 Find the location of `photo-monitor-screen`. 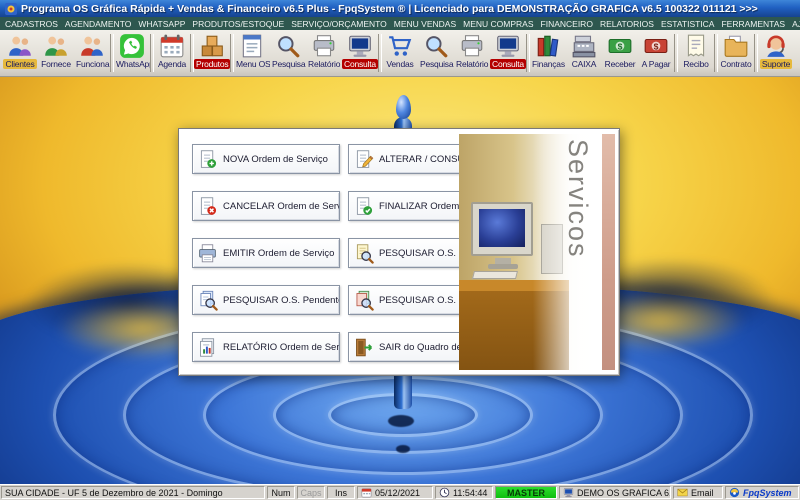

photo-monitor-screen is located at coordinates (502, 228).